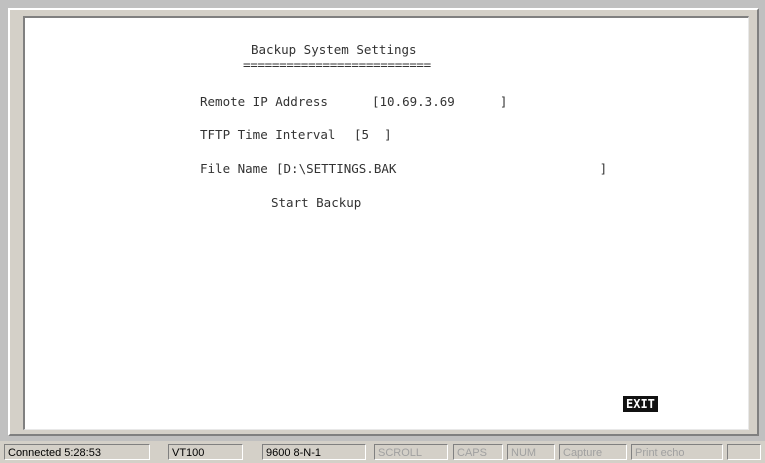  Describe the element at coordinates (478, 452) in the screenshot. I see `status-caps: CAPS` at that location.